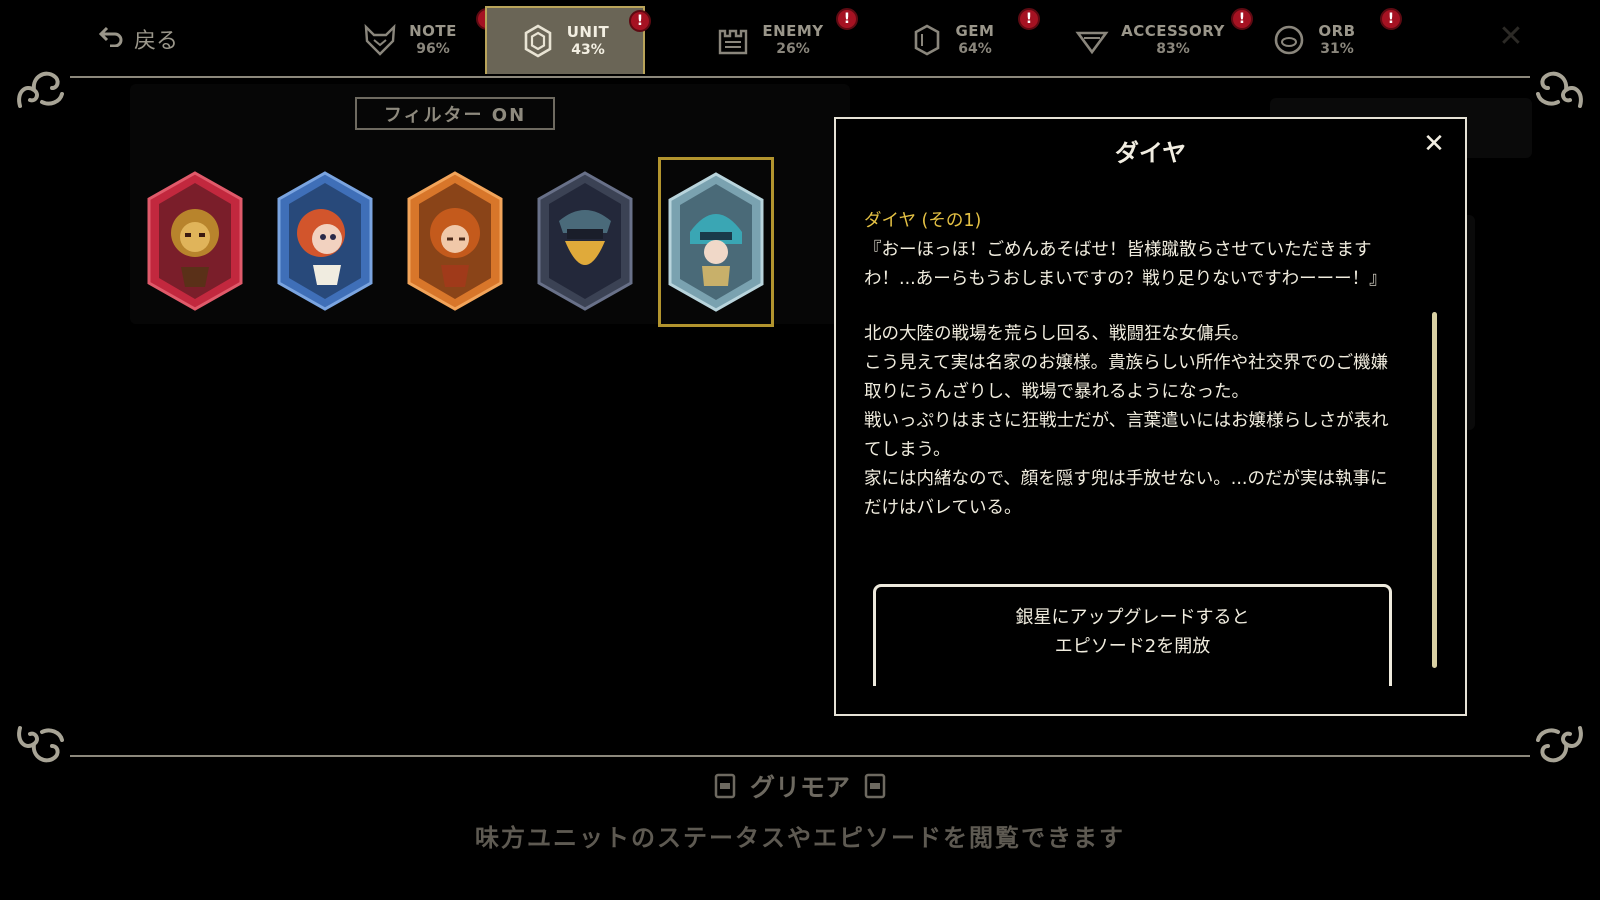 The image size is (1600, 900). What do you see at coordinates (1337, 48) in the screenshot?
I see `tab-orb-percent: 31%` at bounding box center [1337, 48].